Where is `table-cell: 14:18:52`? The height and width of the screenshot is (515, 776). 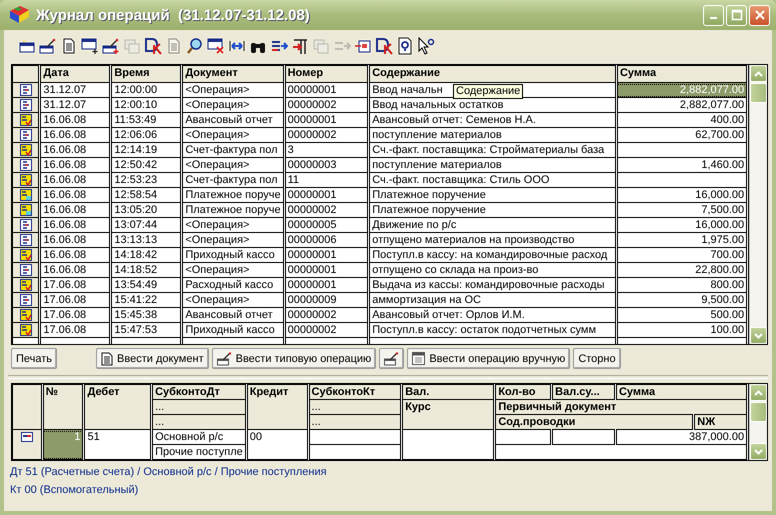
table-cell: 14:18:52 is located at coordinates (146, 270).